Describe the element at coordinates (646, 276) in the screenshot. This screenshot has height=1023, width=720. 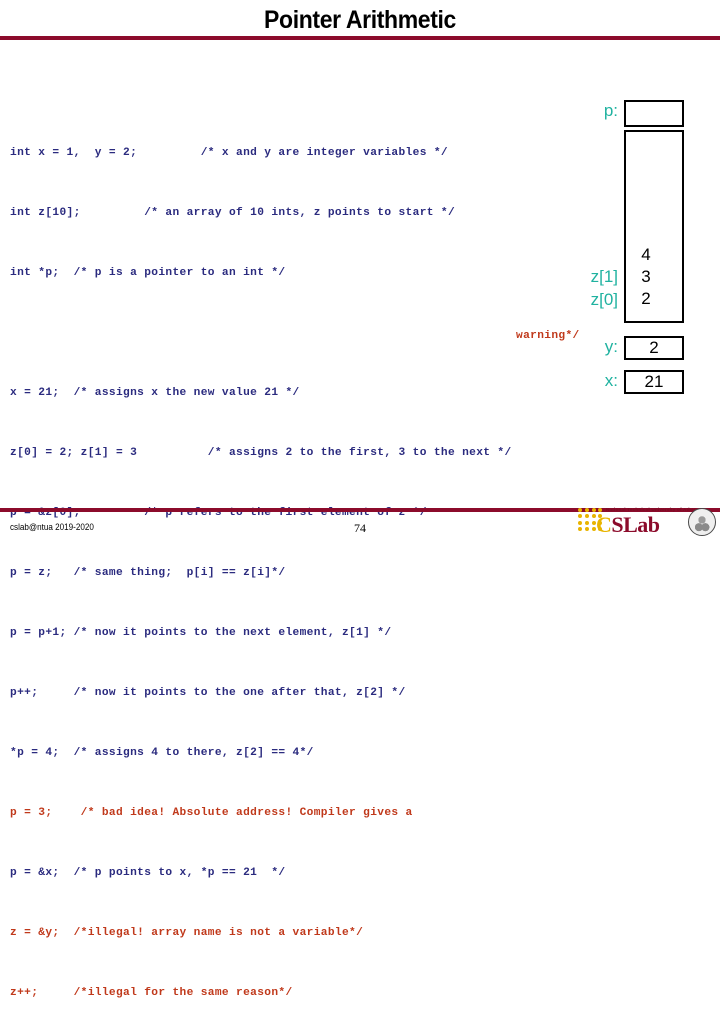
I see `array-cell-value: 3` at that location.